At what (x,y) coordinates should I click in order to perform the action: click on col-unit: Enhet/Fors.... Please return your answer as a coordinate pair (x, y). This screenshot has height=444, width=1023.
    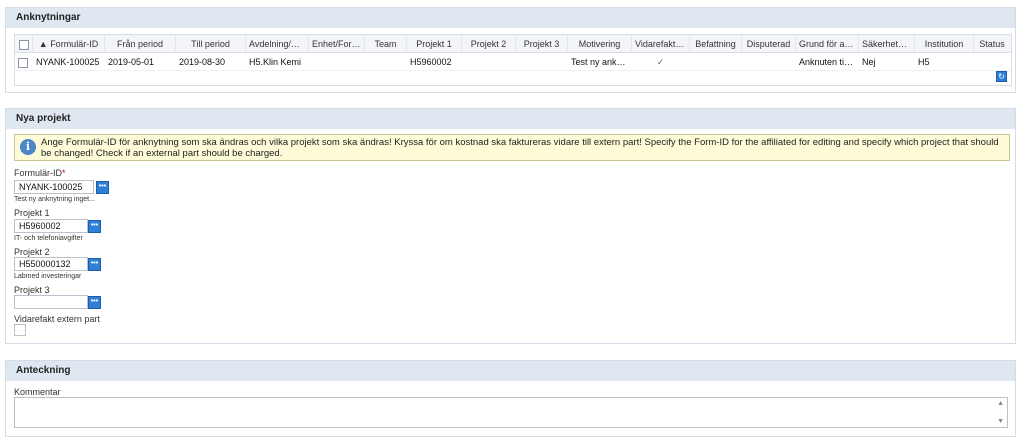
    Looking at the image, I should click on (337, 43).